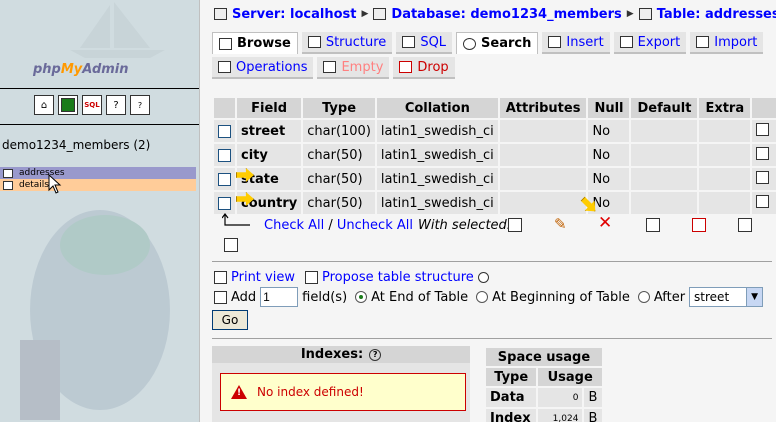 The image size is (776, 422). Describe the element at coordinates (561, 297) in the screenshot. I see `at-beginning-label: At Beginning of Table` at that location.